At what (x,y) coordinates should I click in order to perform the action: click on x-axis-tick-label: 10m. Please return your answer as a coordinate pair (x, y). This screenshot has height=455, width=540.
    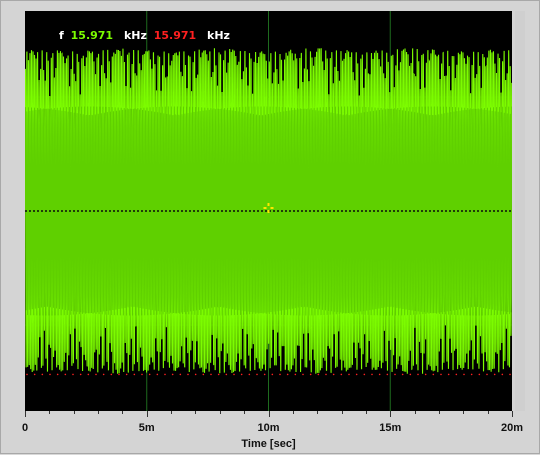
    Looking at the image, I should click on (268, 428).